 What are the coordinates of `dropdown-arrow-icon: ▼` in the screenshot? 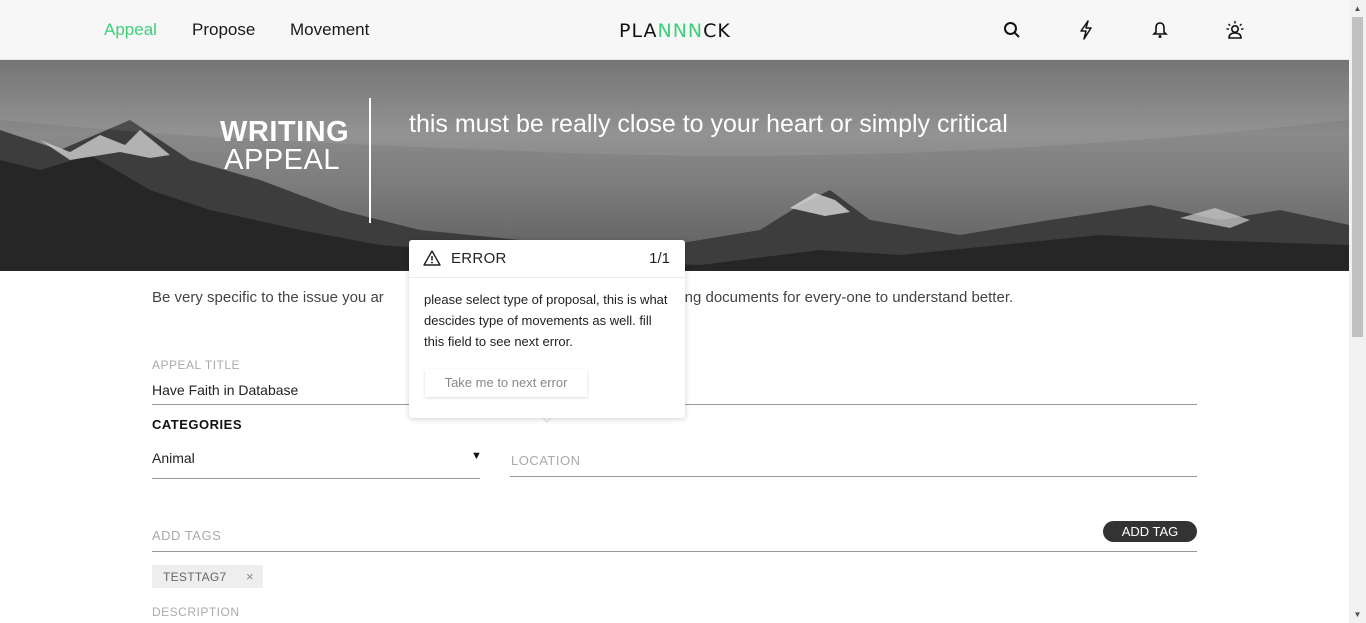 It's located at (476, 456).